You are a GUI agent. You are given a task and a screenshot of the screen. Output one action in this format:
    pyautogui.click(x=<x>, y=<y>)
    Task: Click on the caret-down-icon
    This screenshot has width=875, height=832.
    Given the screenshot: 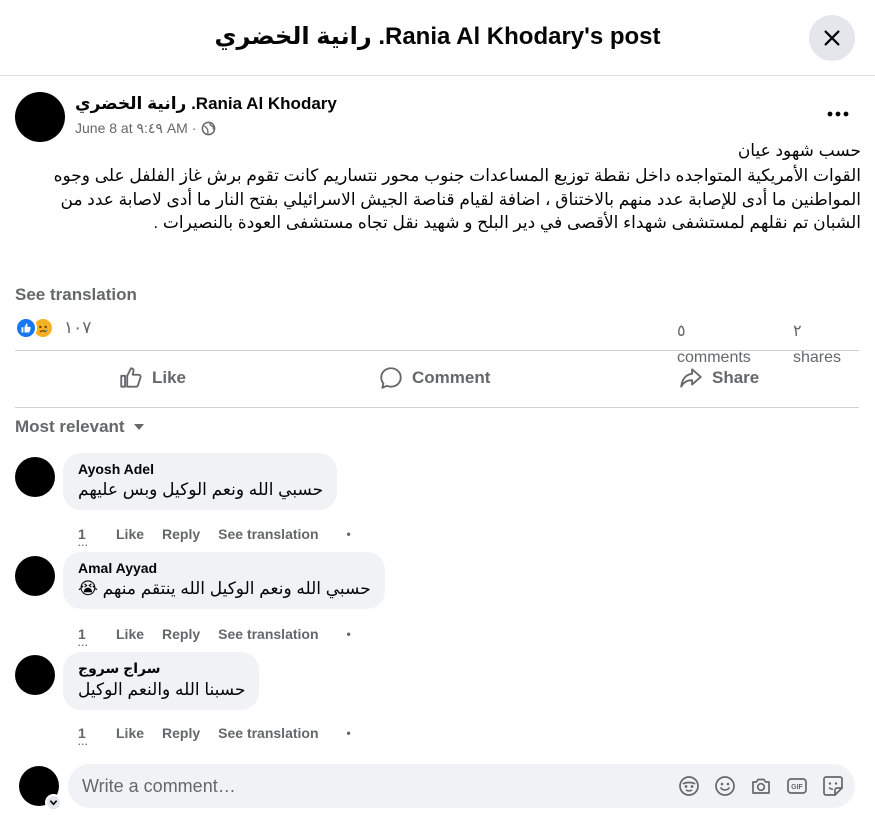 What is the action you would take?
    pyautogui.click(x=138, y=427)
    